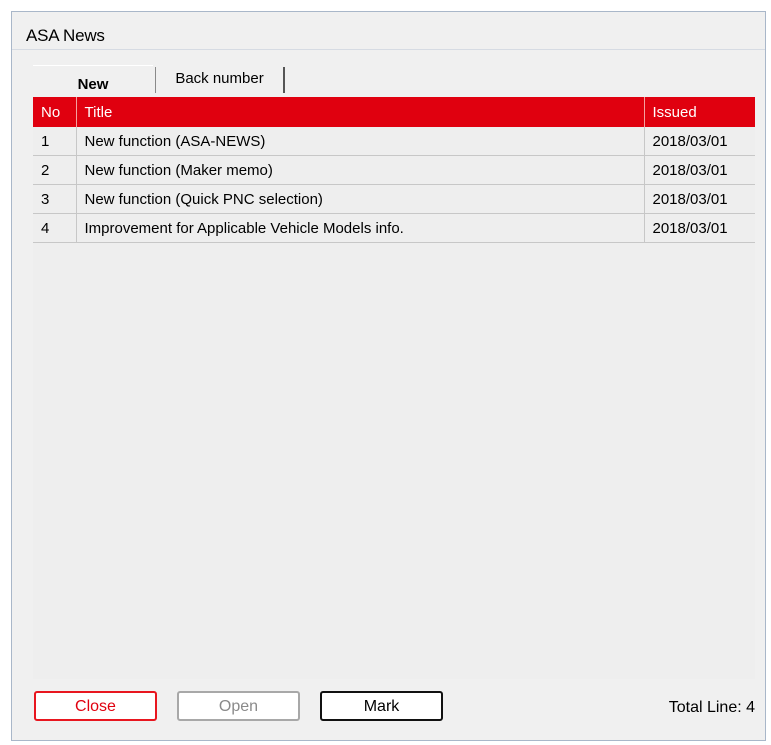 The width and height of the screenshot is (771, 745). I want to click on column-header-issued: Issued, so click(699, 112).